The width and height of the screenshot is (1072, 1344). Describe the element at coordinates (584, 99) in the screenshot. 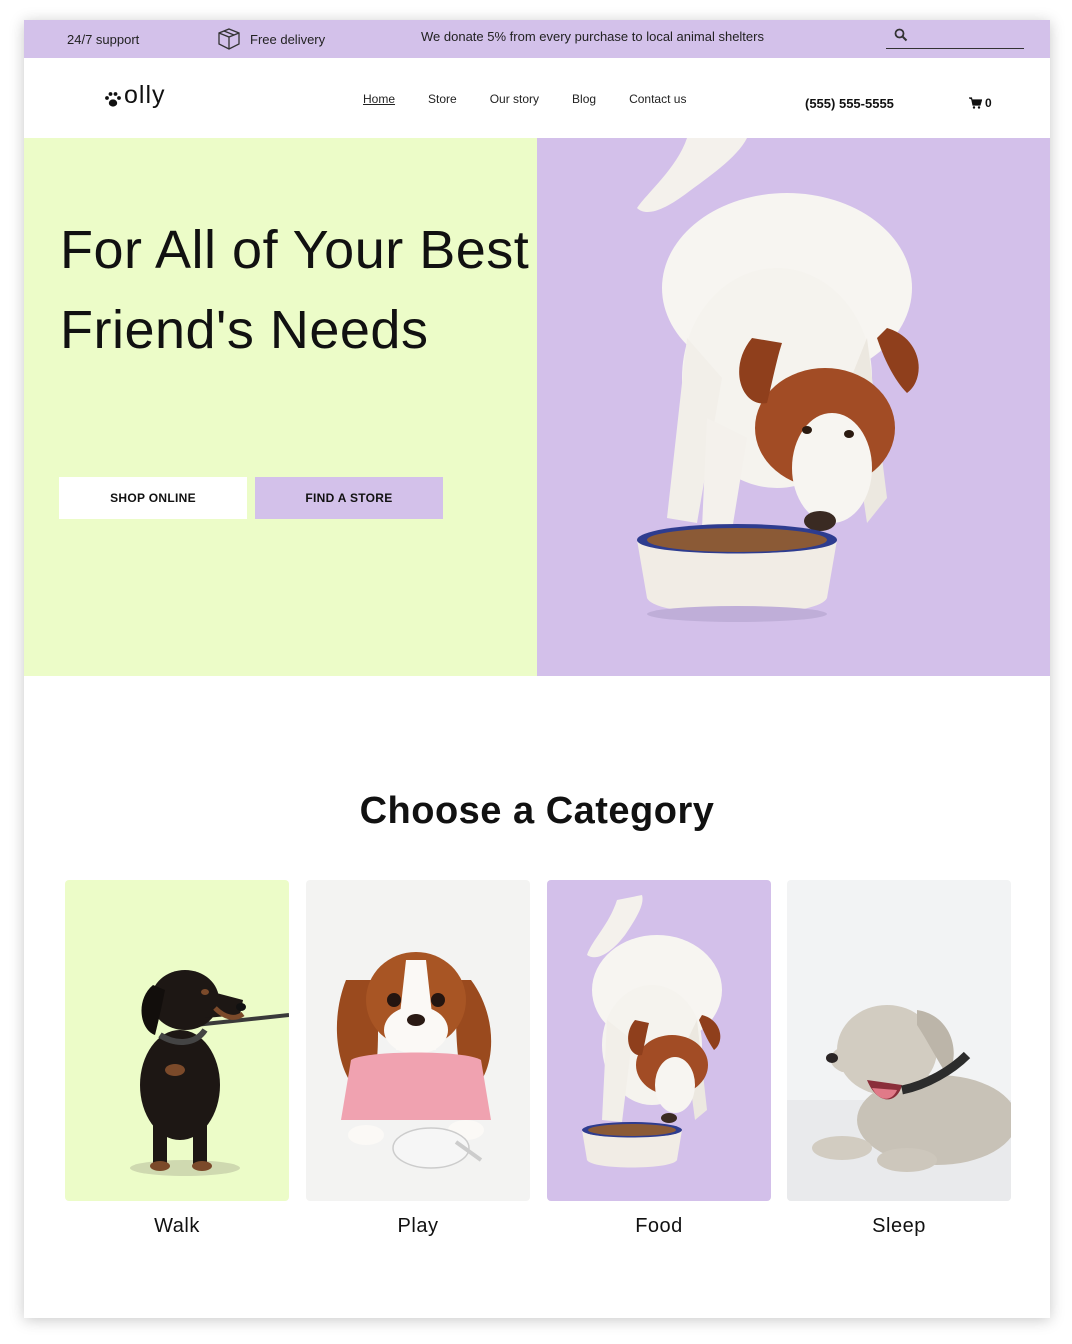

I see `nav-blog: Blog` at that location.